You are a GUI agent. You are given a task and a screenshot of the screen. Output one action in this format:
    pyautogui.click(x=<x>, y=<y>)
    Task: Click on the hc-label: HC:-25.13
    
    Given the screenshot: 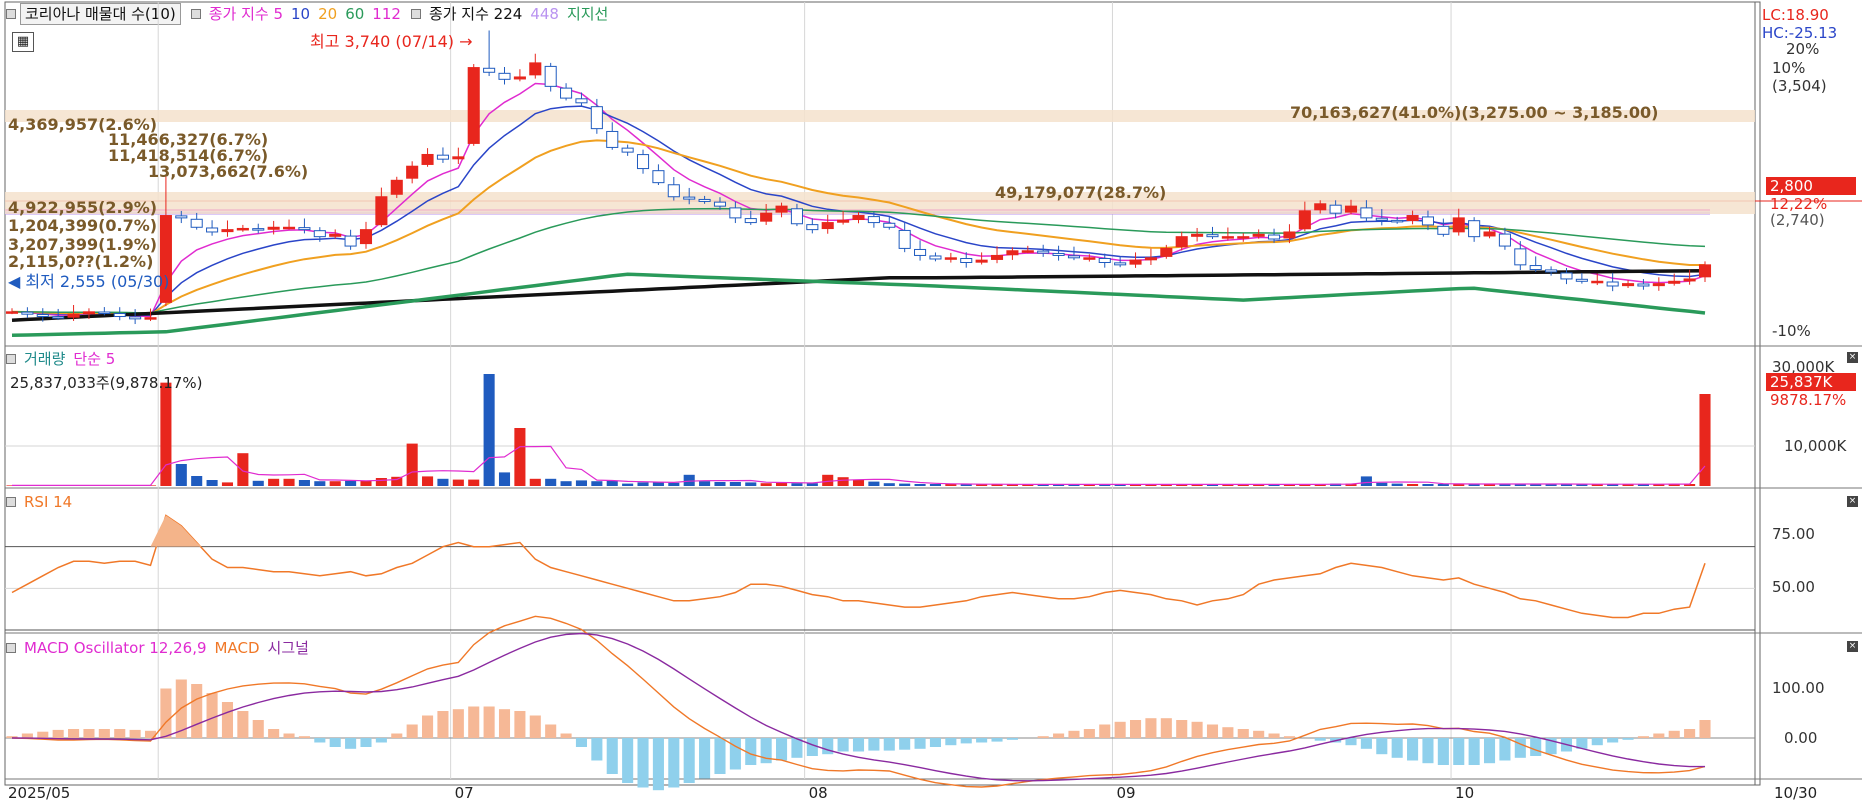 What is the action you would take?
    pyautogui.click(x=1800, y=33)
    